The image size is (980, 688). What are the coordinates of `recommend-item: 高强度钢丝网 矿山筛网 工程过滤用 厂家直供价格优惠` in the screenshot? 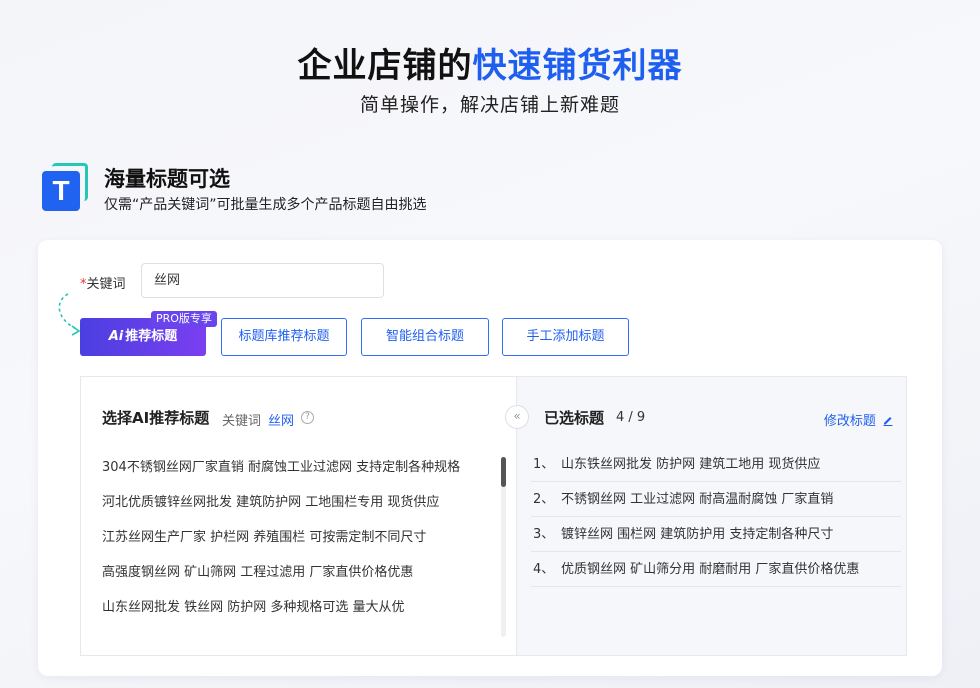 It's located at (281, 578).